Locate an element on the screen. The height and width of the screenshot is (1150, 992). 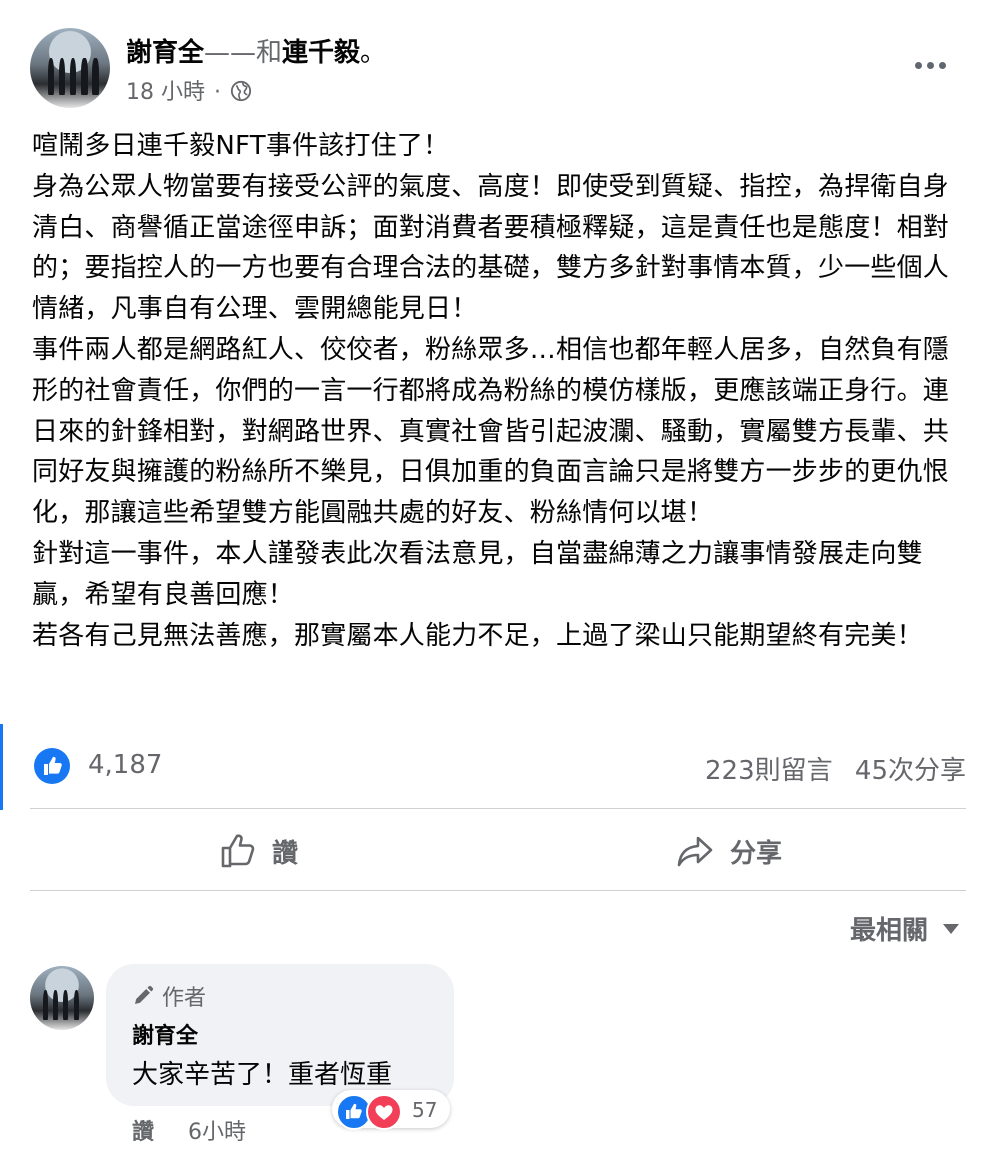
tag-separator: ——和 is located at coordinates (243, 53).